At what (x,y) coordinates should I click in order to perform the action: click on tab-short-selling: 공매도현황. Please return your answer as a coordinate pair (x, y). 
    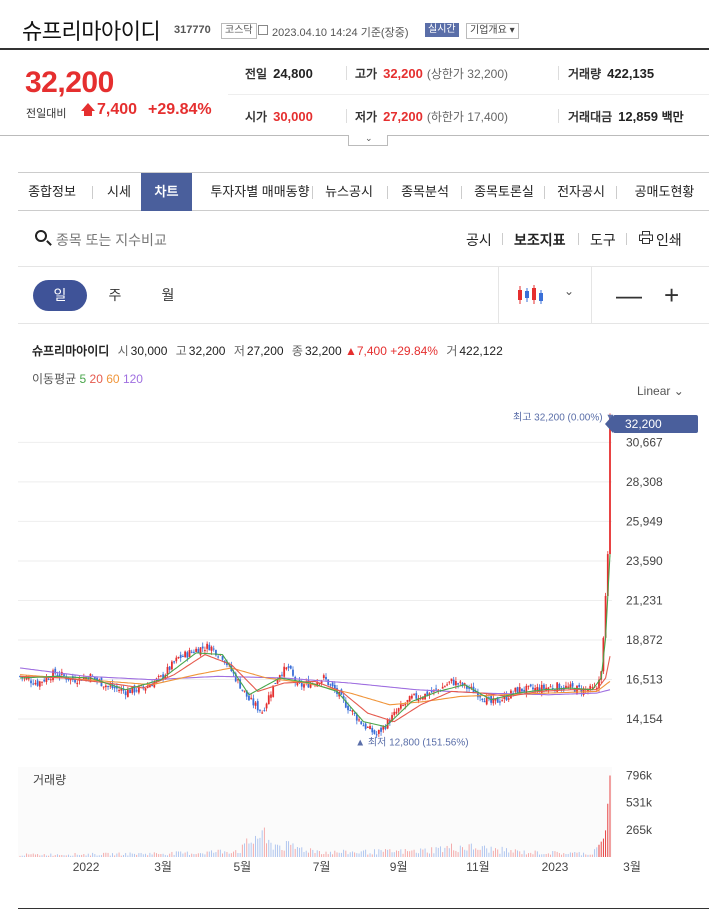
    Looking at the image, I should click on (664, 192).